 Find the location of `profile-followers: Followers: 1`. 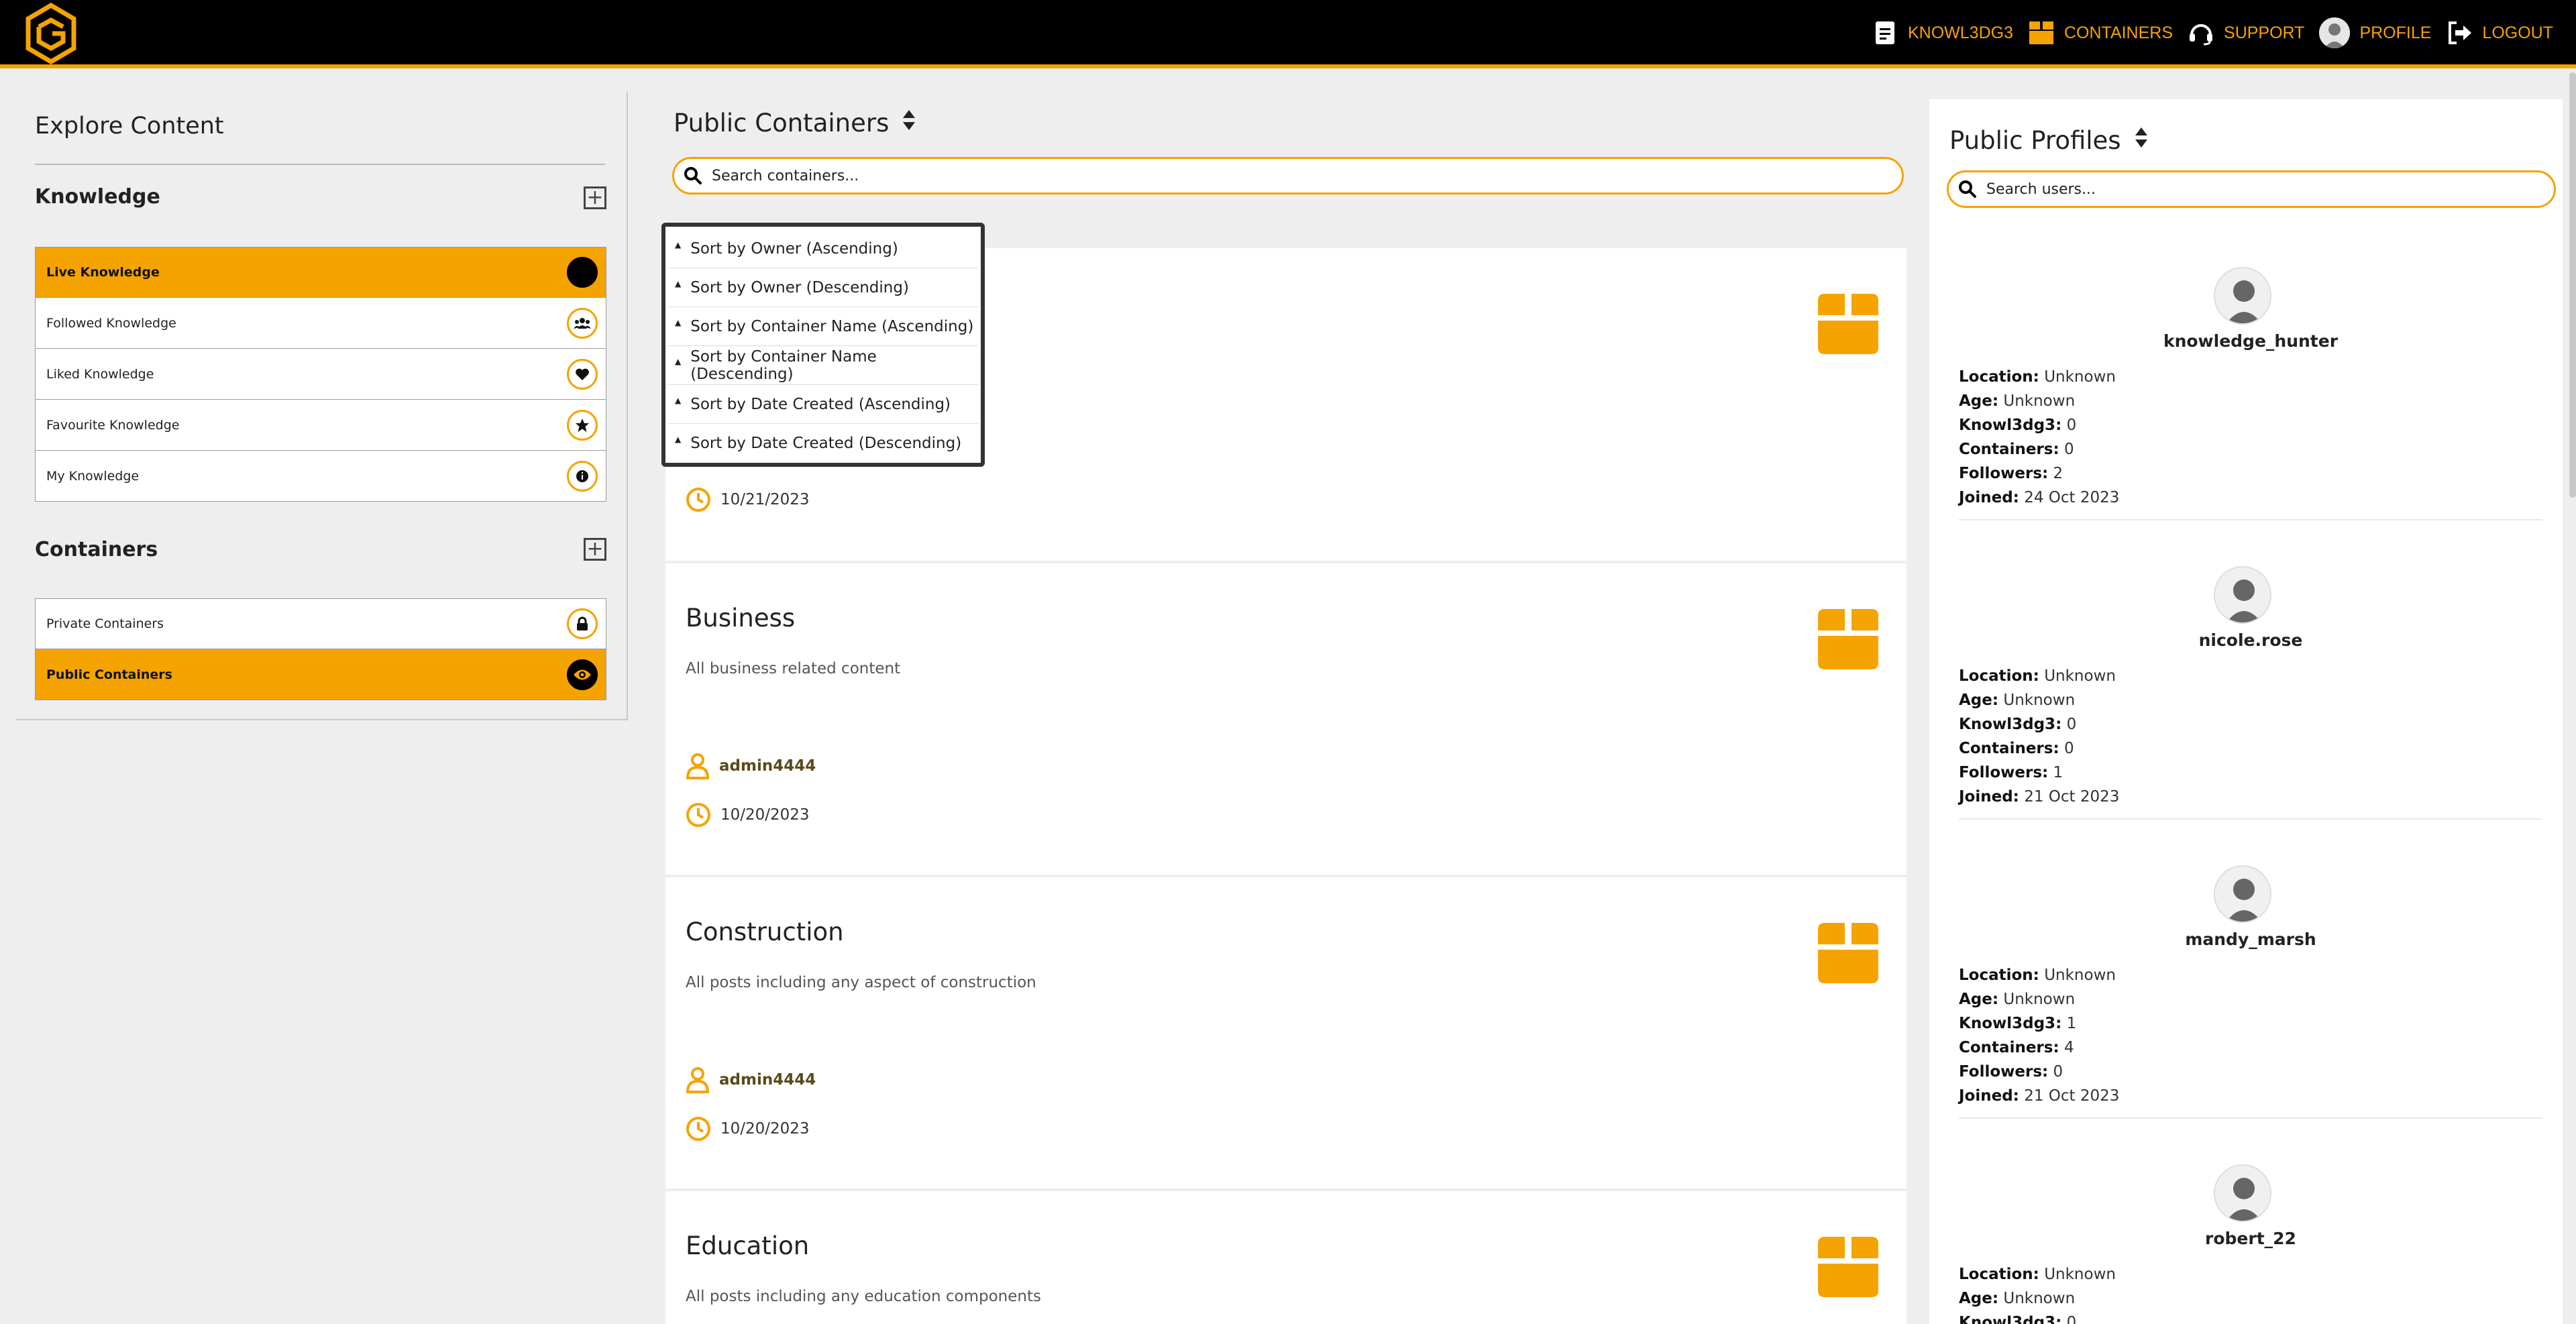

profile-followers: Followers: 1 is located at coordinates (2011, 772).